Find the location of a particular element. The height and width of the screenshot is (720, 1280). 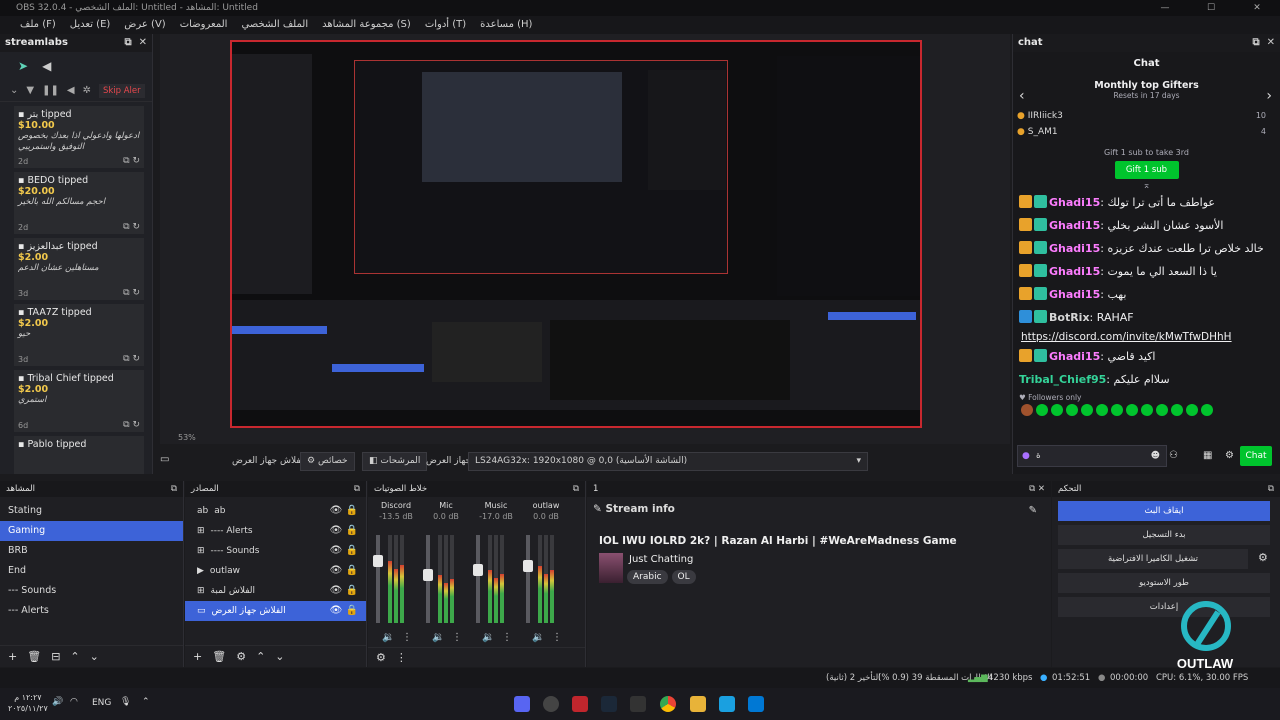

zoom-level: 53% is located at coordinates (187, 437).